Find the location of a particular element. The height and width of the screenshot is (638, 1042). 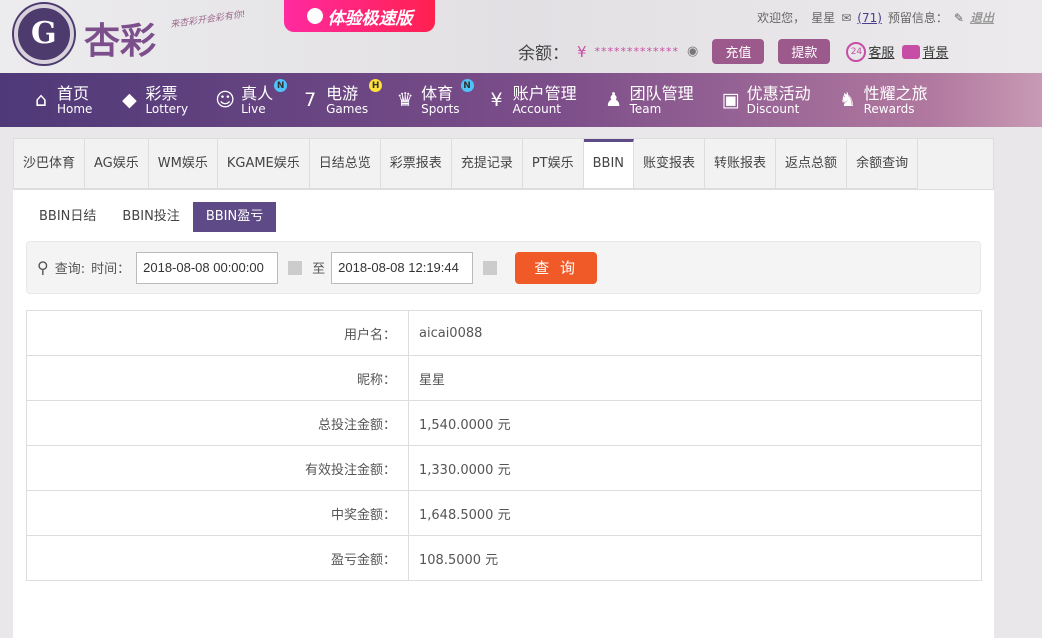

nav-label: 首页 is located at coordinates (73, 93).